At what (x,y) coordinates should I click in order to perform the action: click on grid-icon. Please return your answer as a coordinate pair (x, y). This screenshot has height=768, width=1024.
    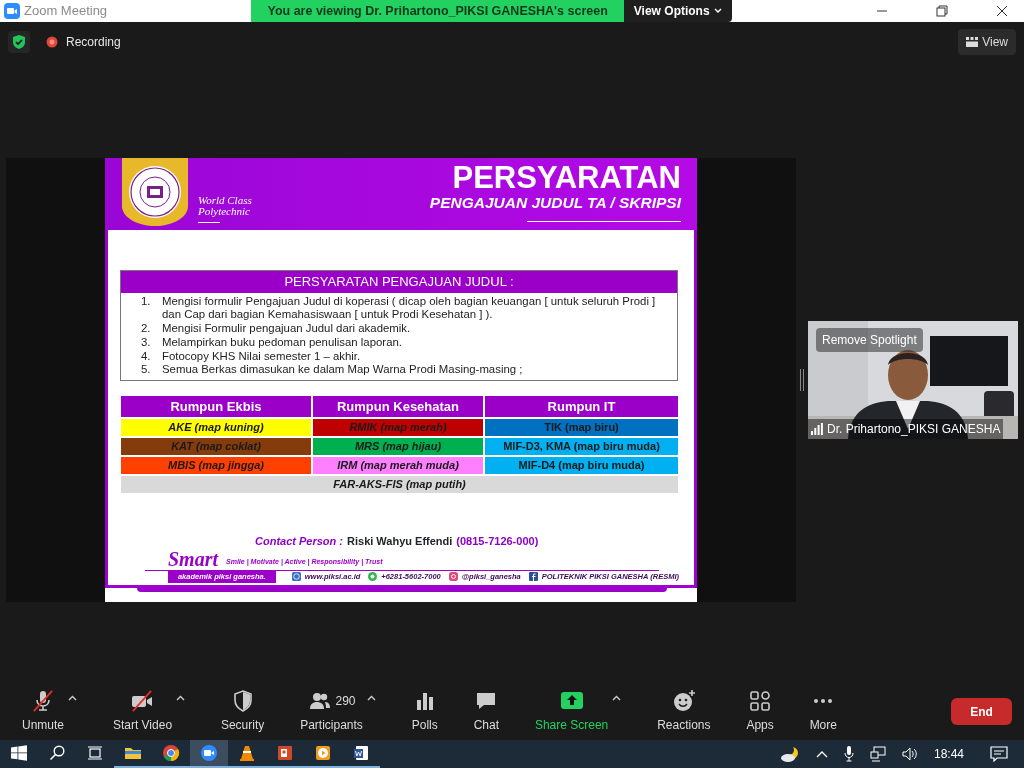
    Looking at the image, I should click on (972, 42).